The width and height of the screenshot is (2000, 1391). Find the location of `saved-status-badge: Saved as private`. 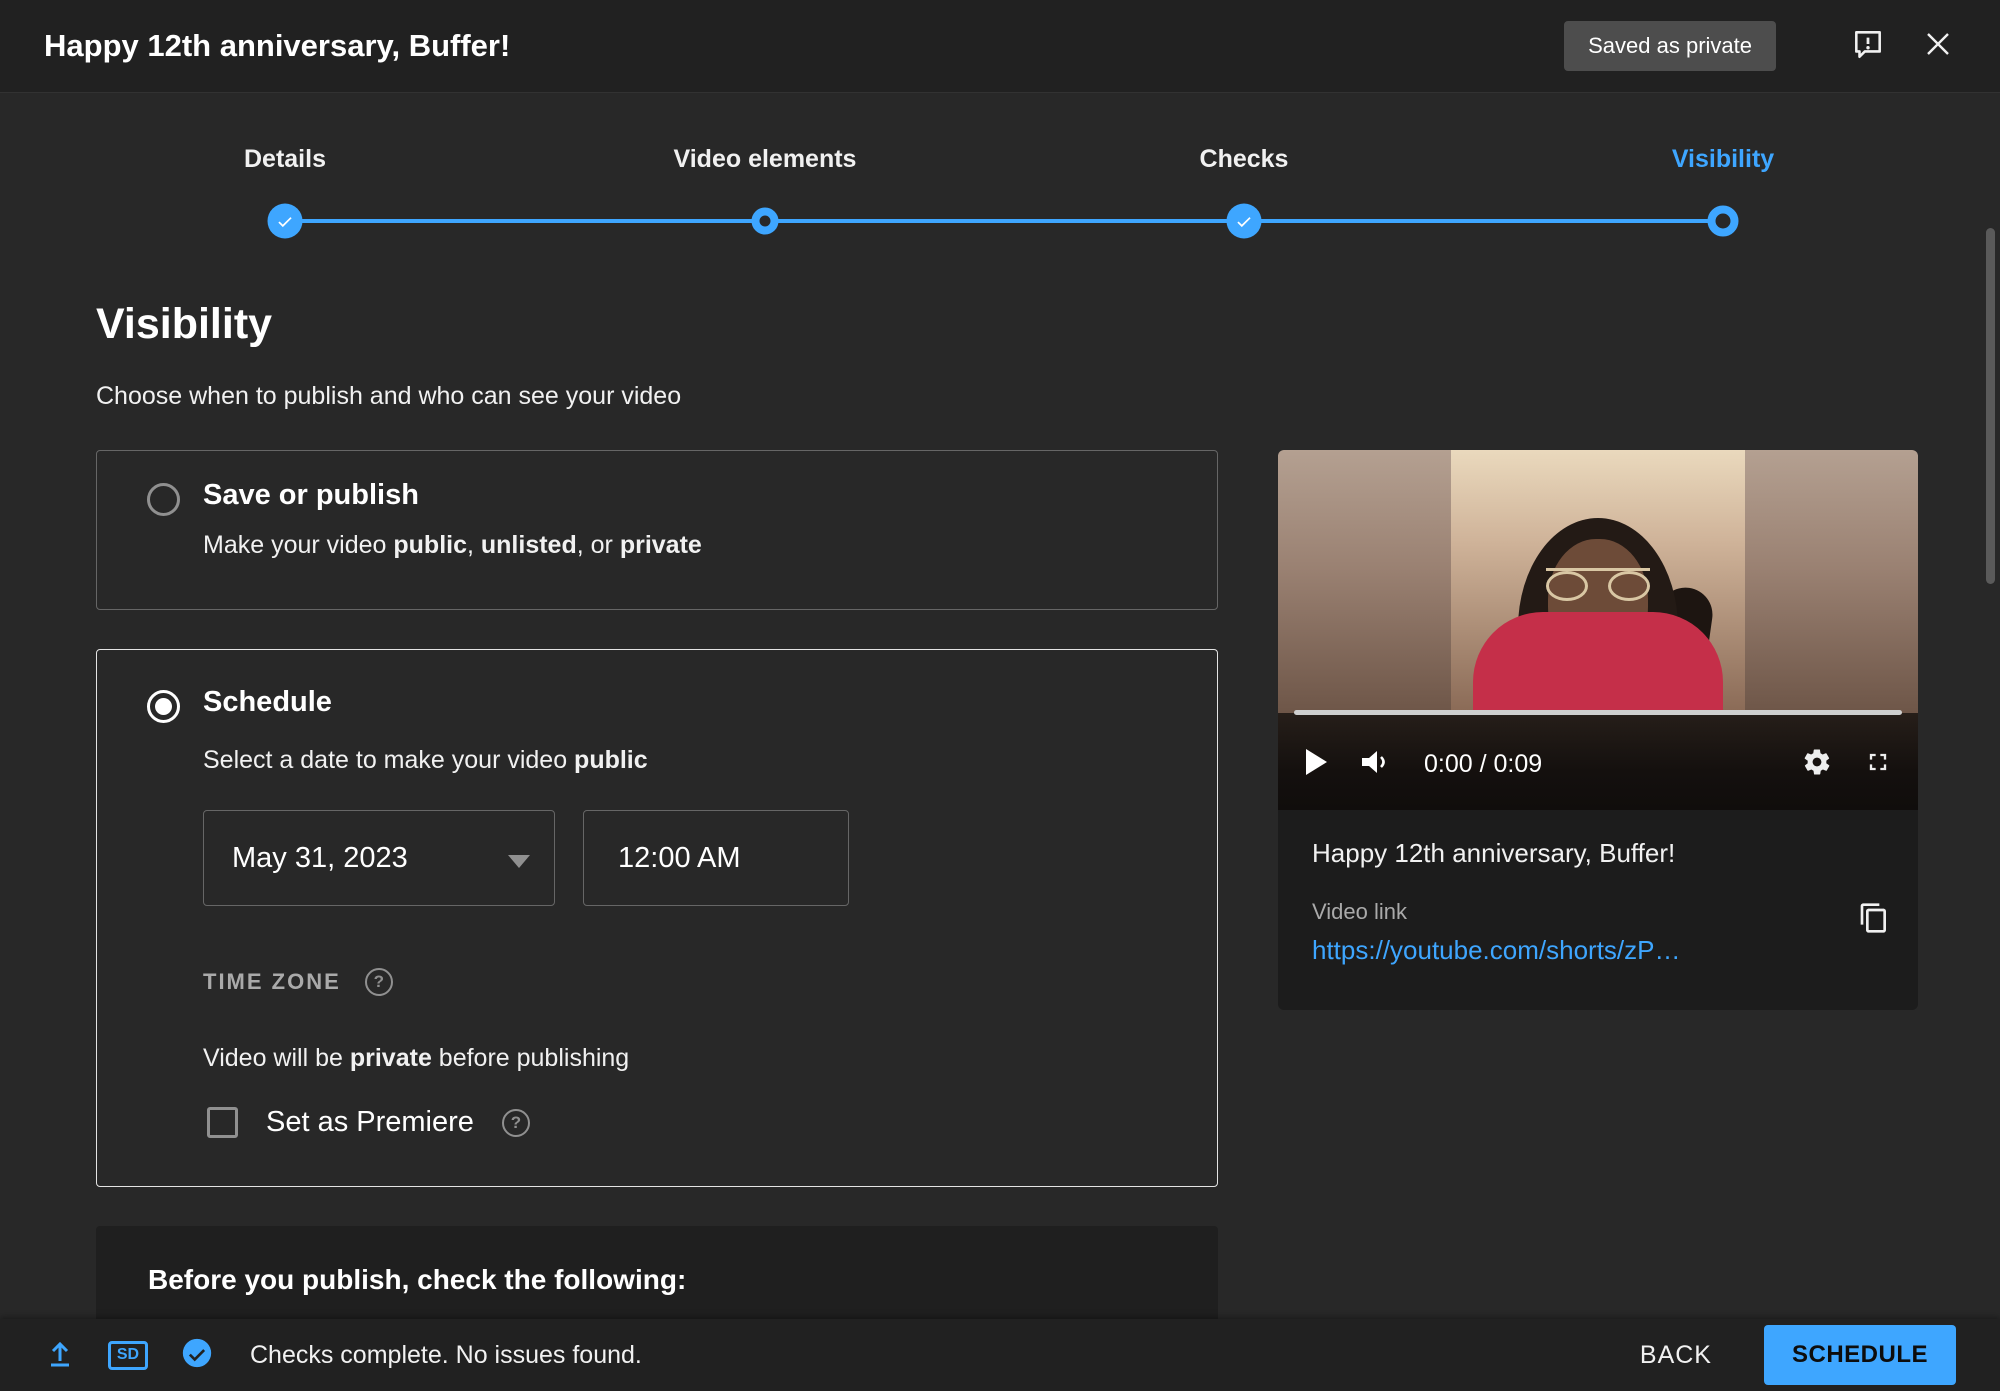

saved-status-badge: Saved as private is located at coordinates (1670, 46).